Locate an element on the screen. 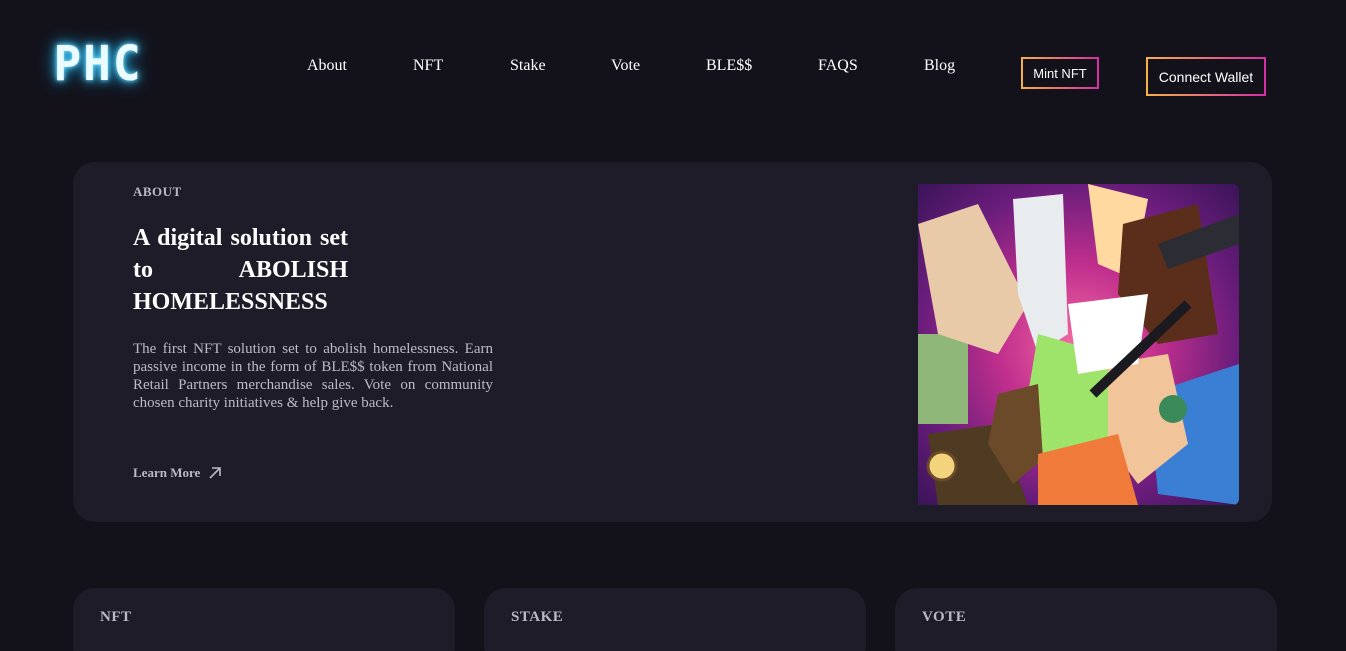 Image resolution: width=1346 pixels, height=651 pixels. nav-vote: Vote is located at coordinates (625, 66).